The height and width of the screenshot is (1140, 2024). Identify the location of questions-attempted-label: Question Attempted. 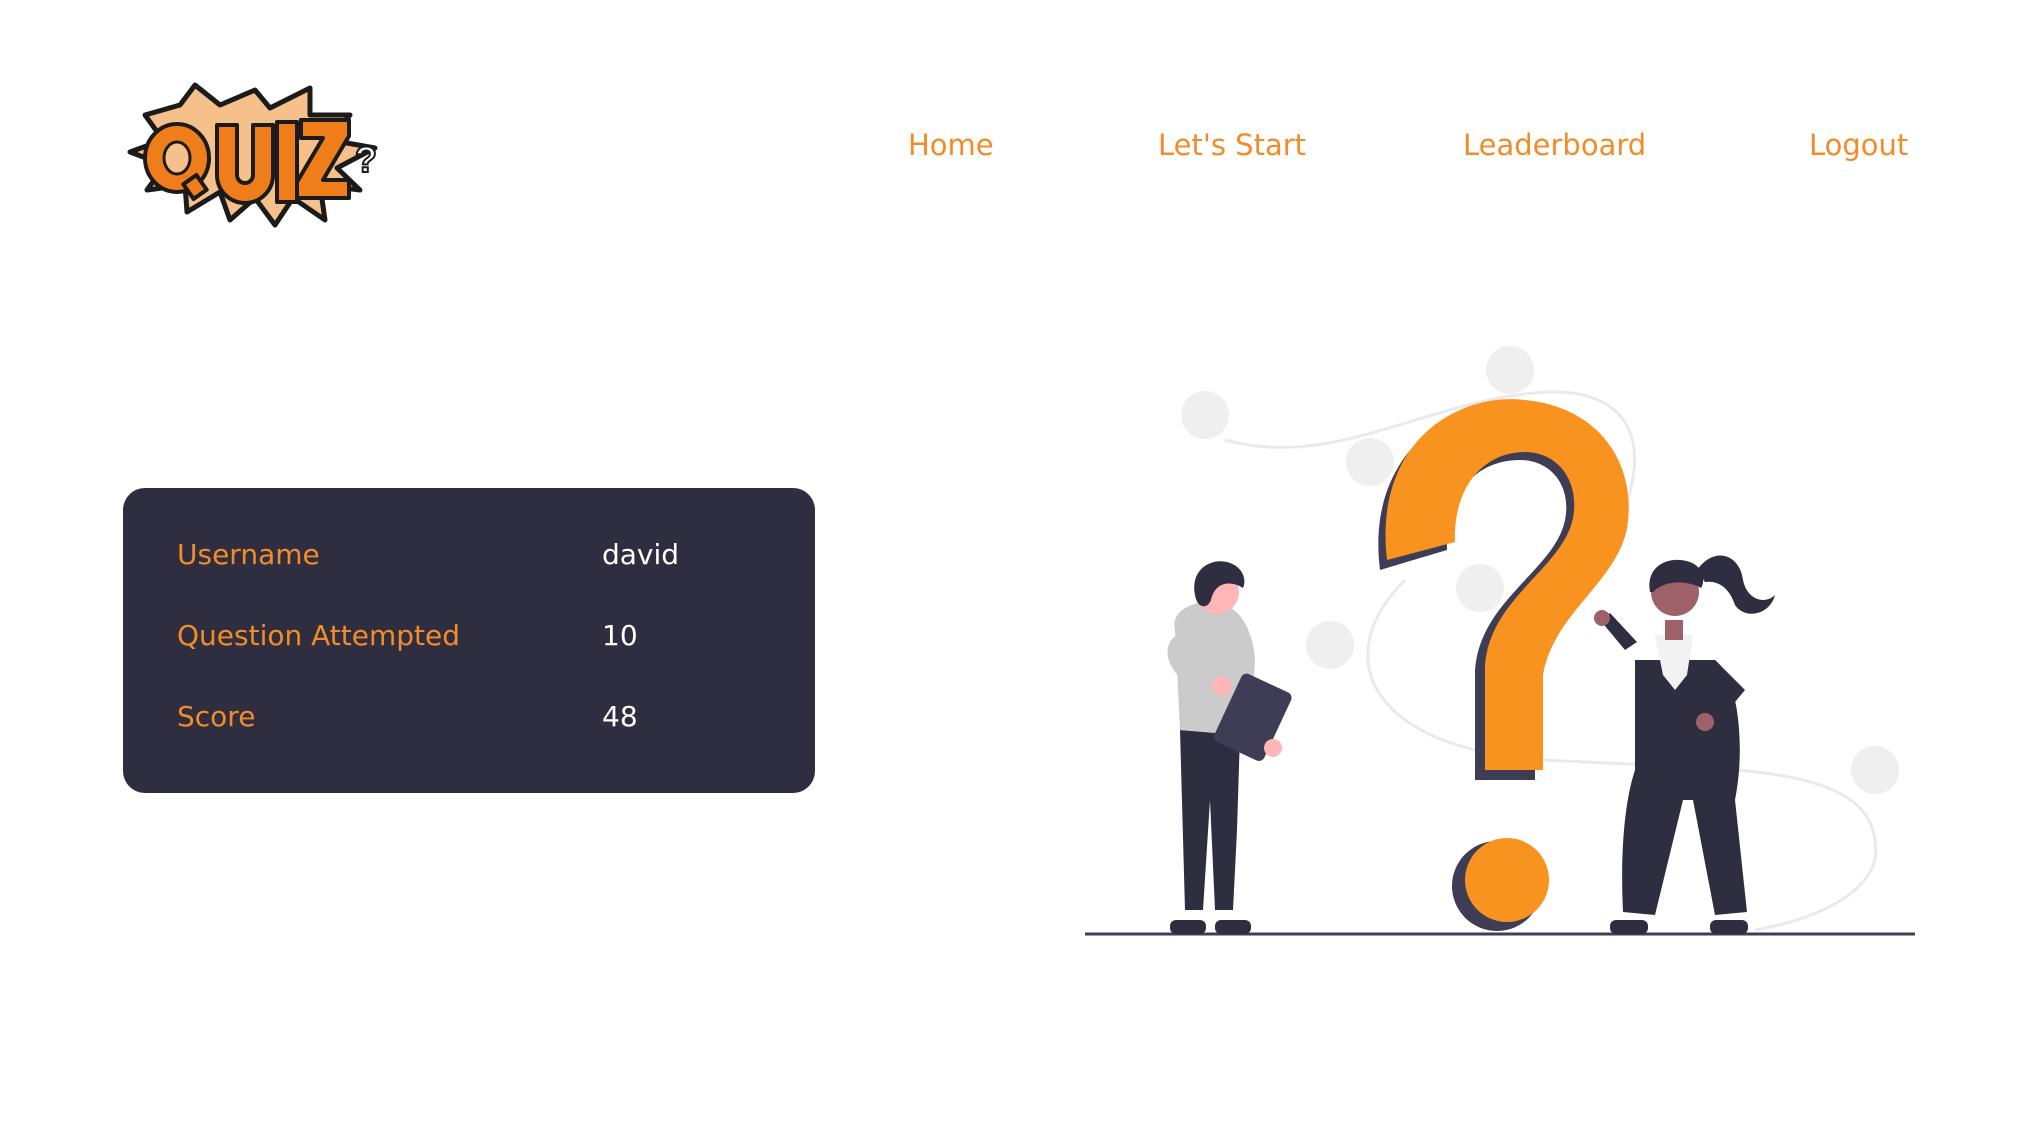
(319, 635).